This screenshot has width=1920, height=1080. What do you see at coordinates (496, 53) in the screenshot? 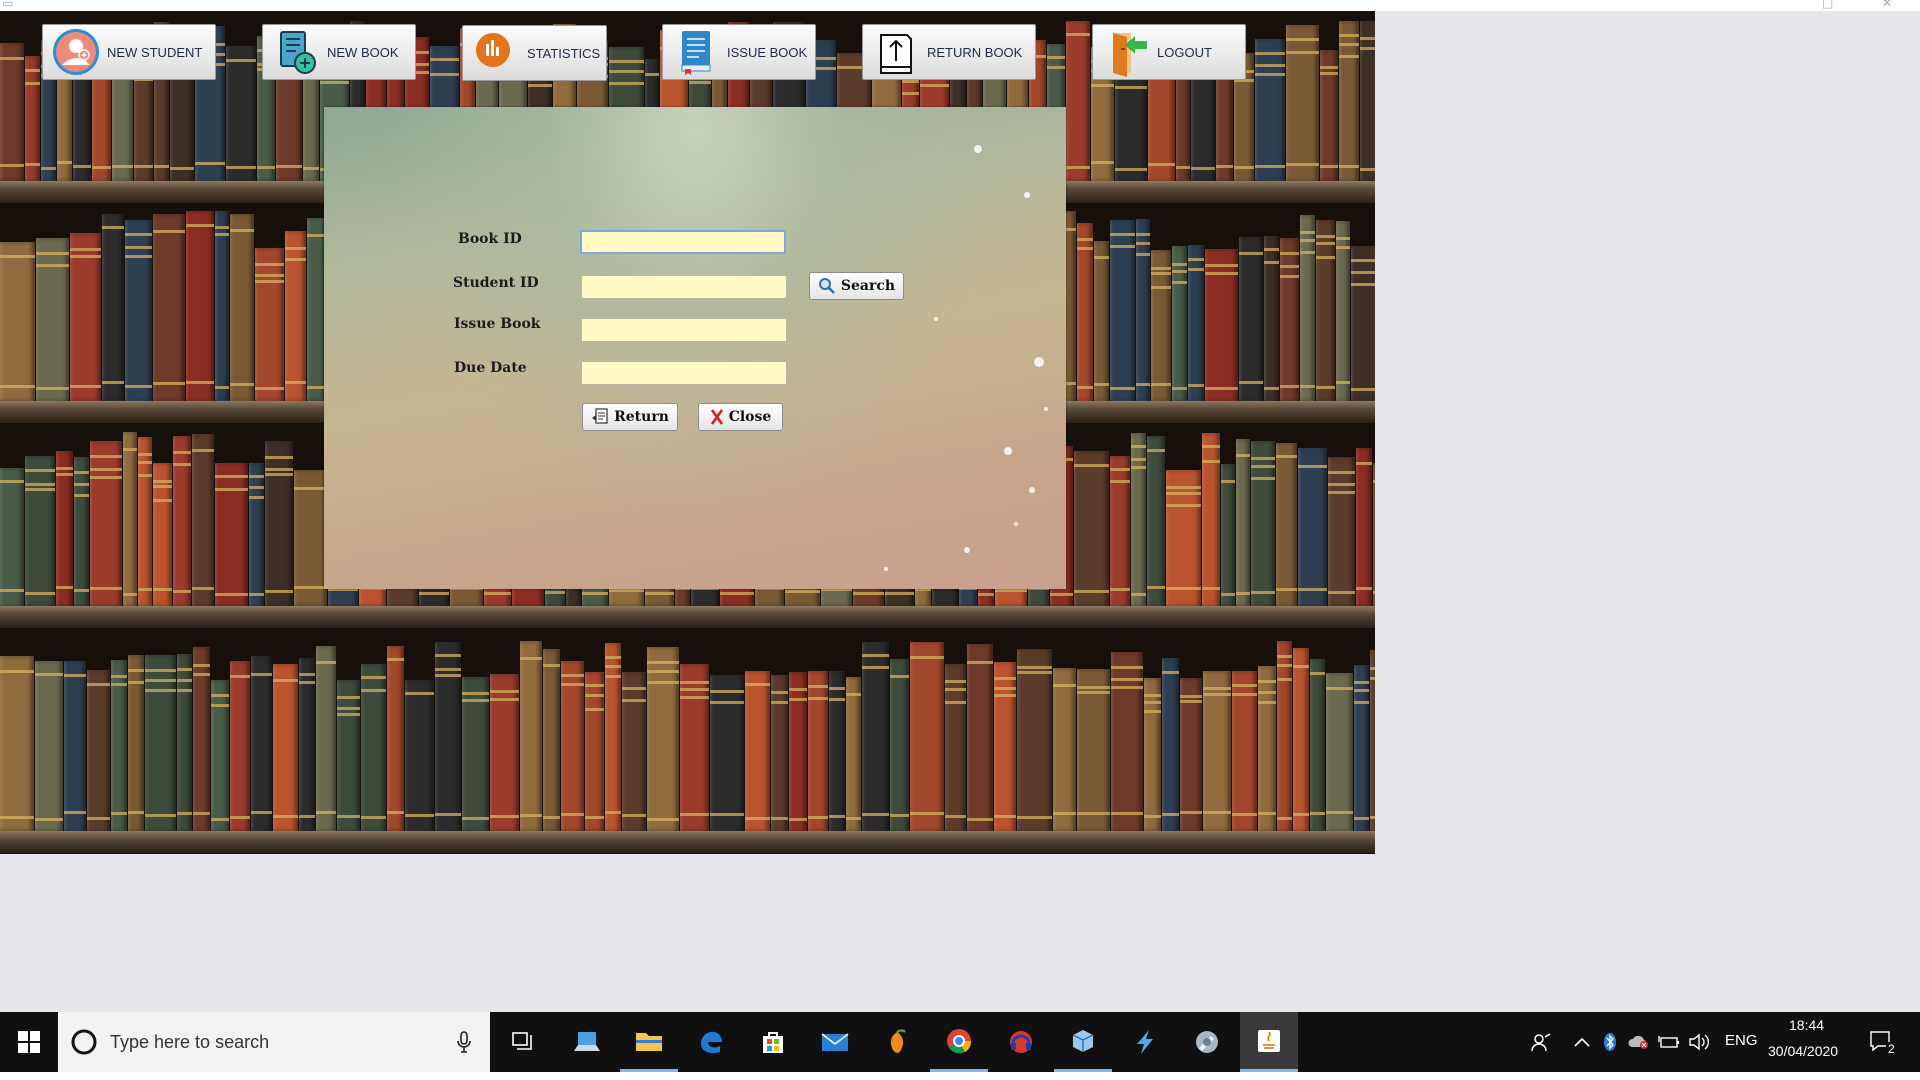
I see `statistics-icon` at bounding box center [496, 53].